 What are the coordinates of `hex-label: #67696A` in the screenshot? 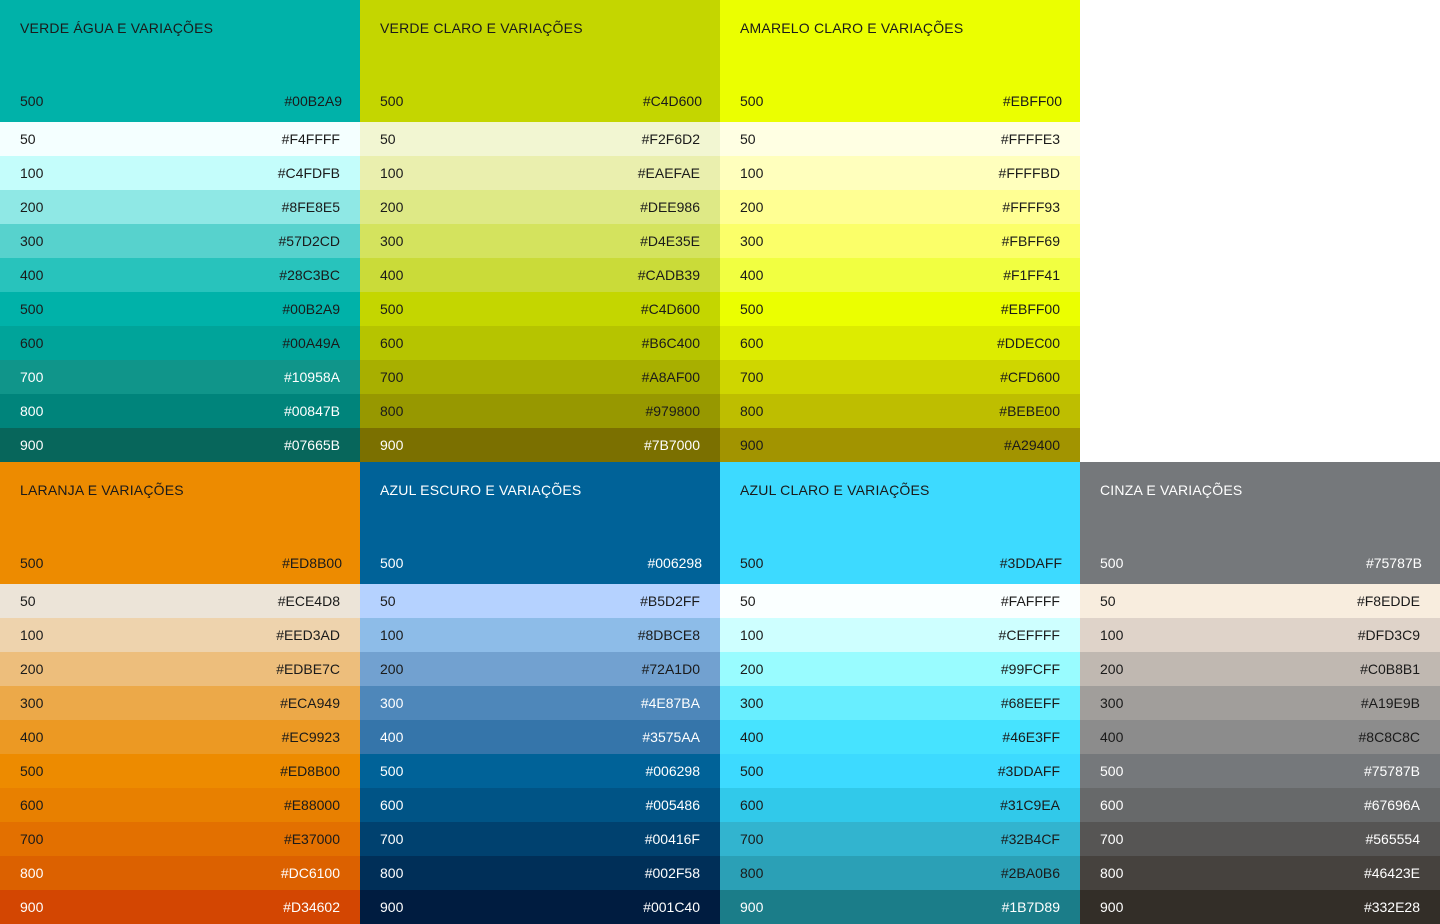 It's located at (1391, 805).